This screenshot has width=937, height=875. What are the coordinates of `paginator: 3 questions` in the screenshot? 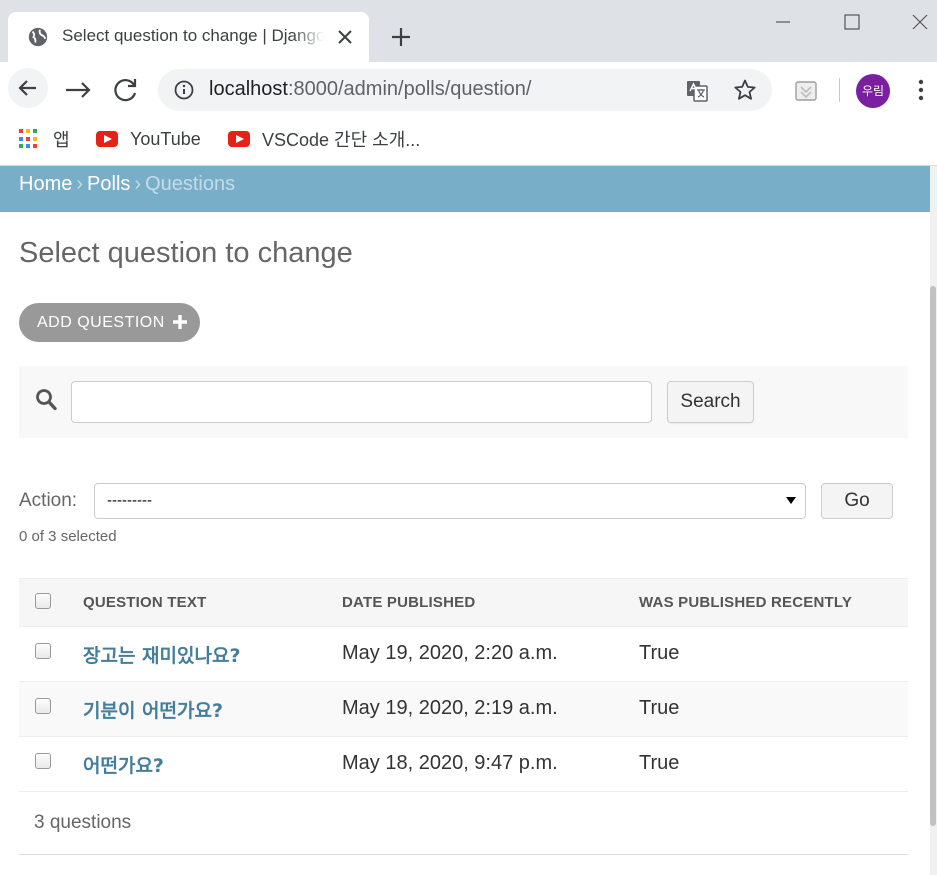 It's located at (463, 823).